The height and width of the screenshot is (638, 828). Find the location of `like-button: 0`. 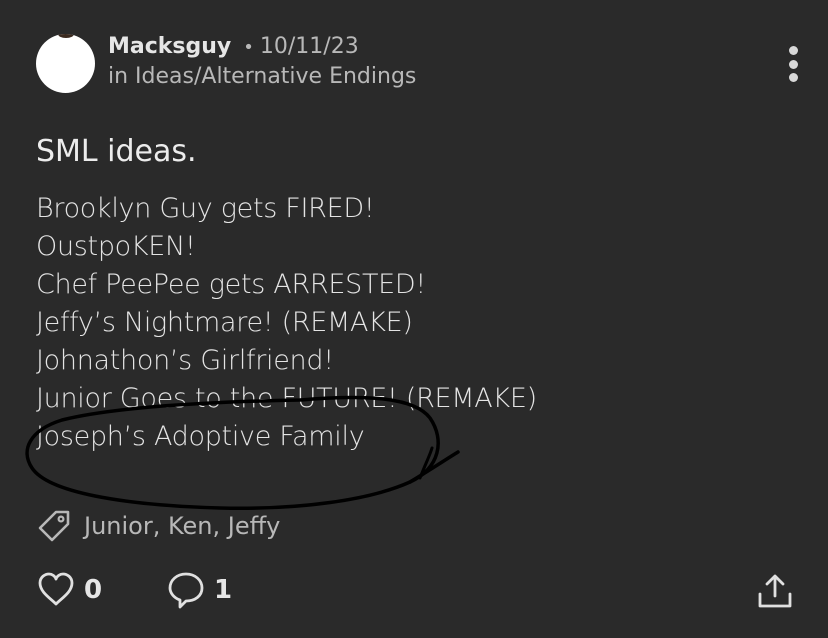

like-button: 0 is located at coordinates (69, 590).